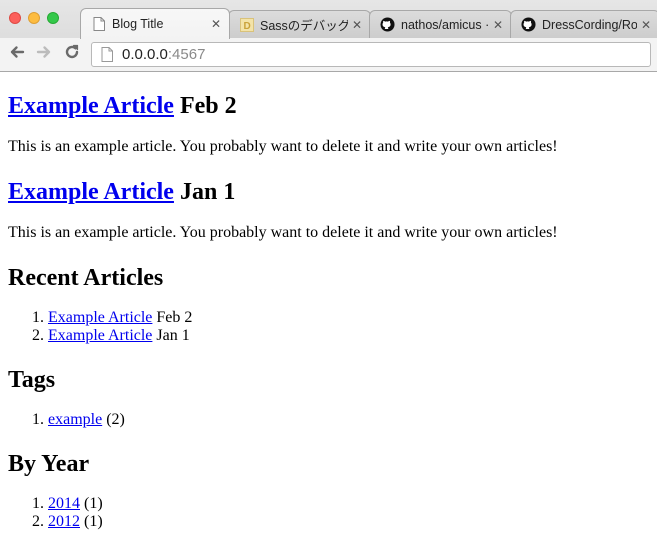  What do you see at coordinates (44, 54) in the screenshot?
I see `forward-arrow-icon` at bounding box center [44, 54].